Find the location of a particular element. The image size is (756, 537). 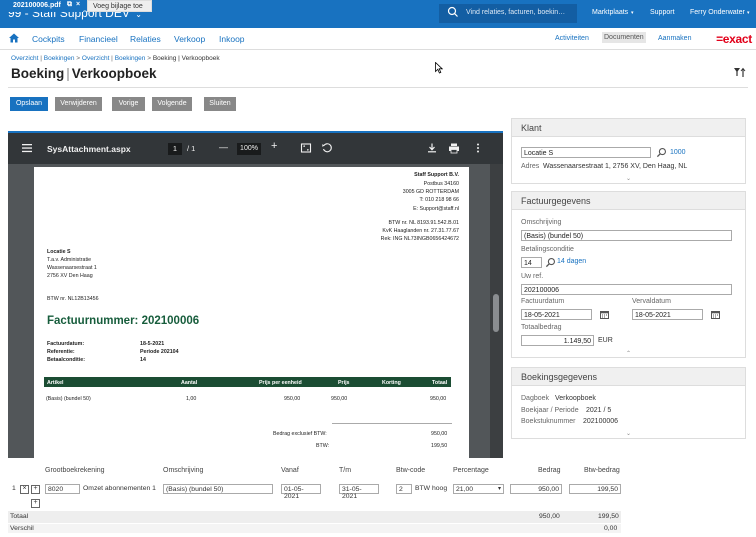

pdf-scrollbar is located at coordinates (496, 311).